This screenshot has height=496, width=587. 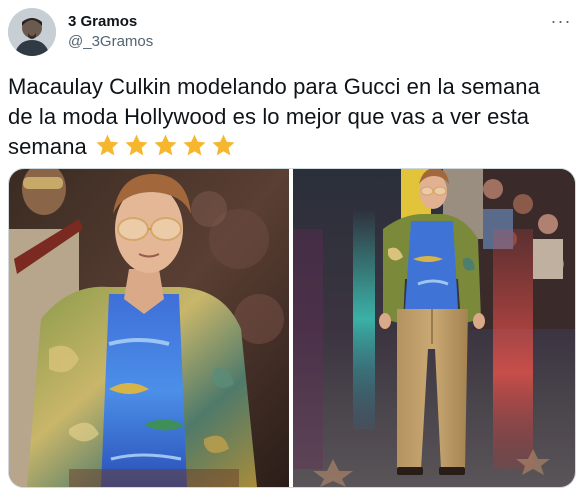 I want to click on author-names: 3 Gramos @_3Gramos, so click(x=110, y=32).